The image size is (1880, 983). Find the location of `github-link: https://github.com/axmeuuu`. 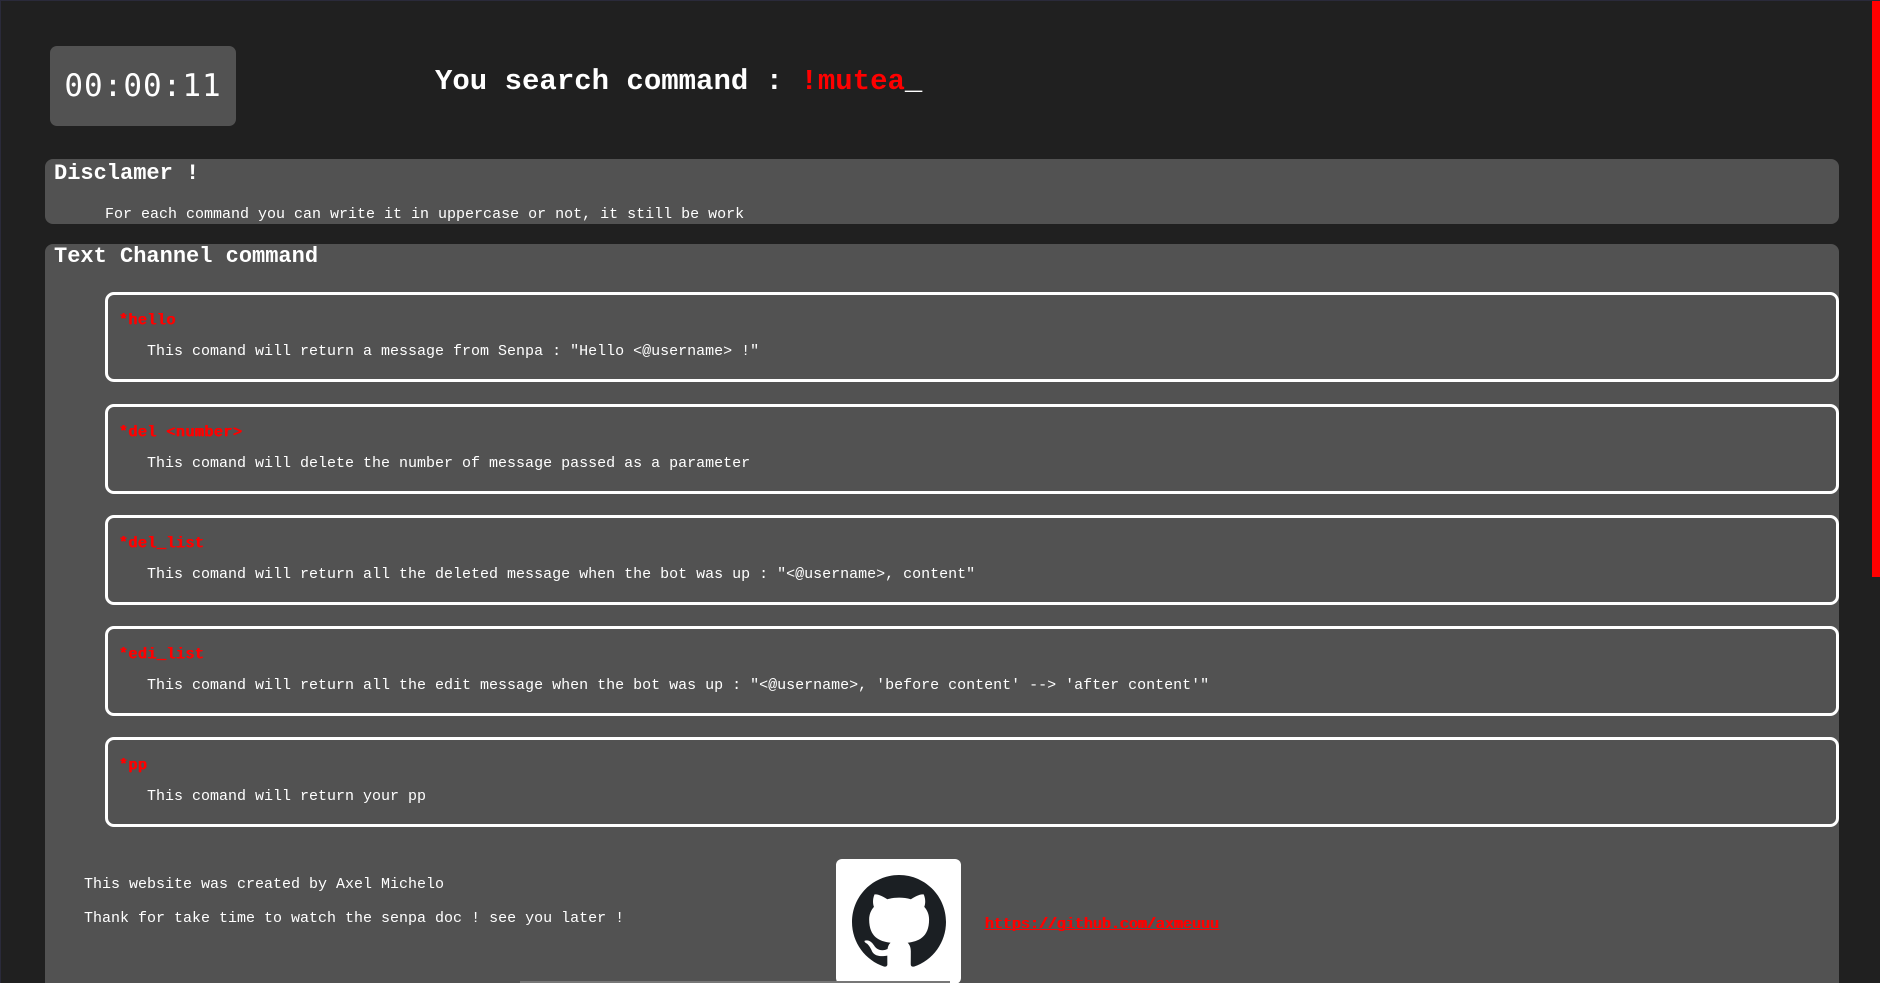

github-link: https://github.com/axmeuuu is located at coordinates (1102, 924).